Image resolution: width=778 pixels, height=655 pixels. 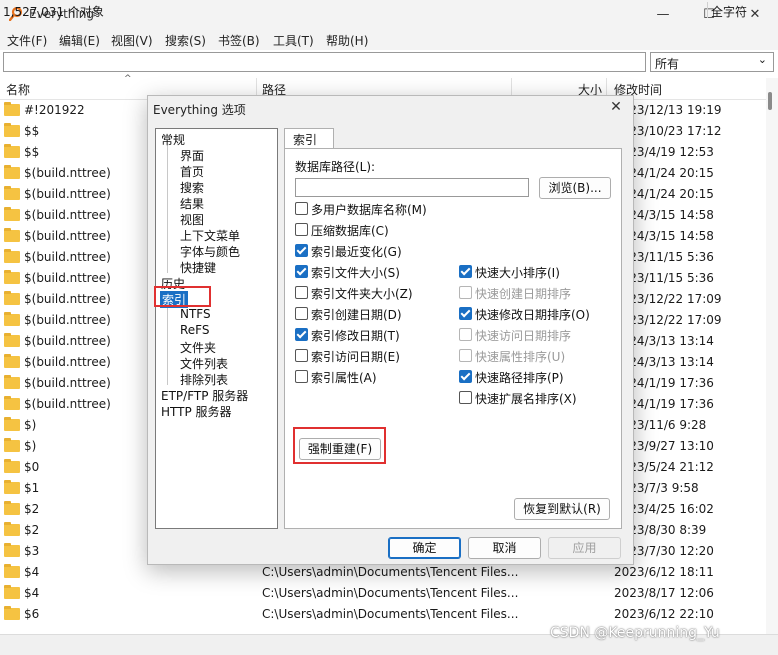 I want to click on tree-item-ntfs: NTFS, so click(x=195, y=314).